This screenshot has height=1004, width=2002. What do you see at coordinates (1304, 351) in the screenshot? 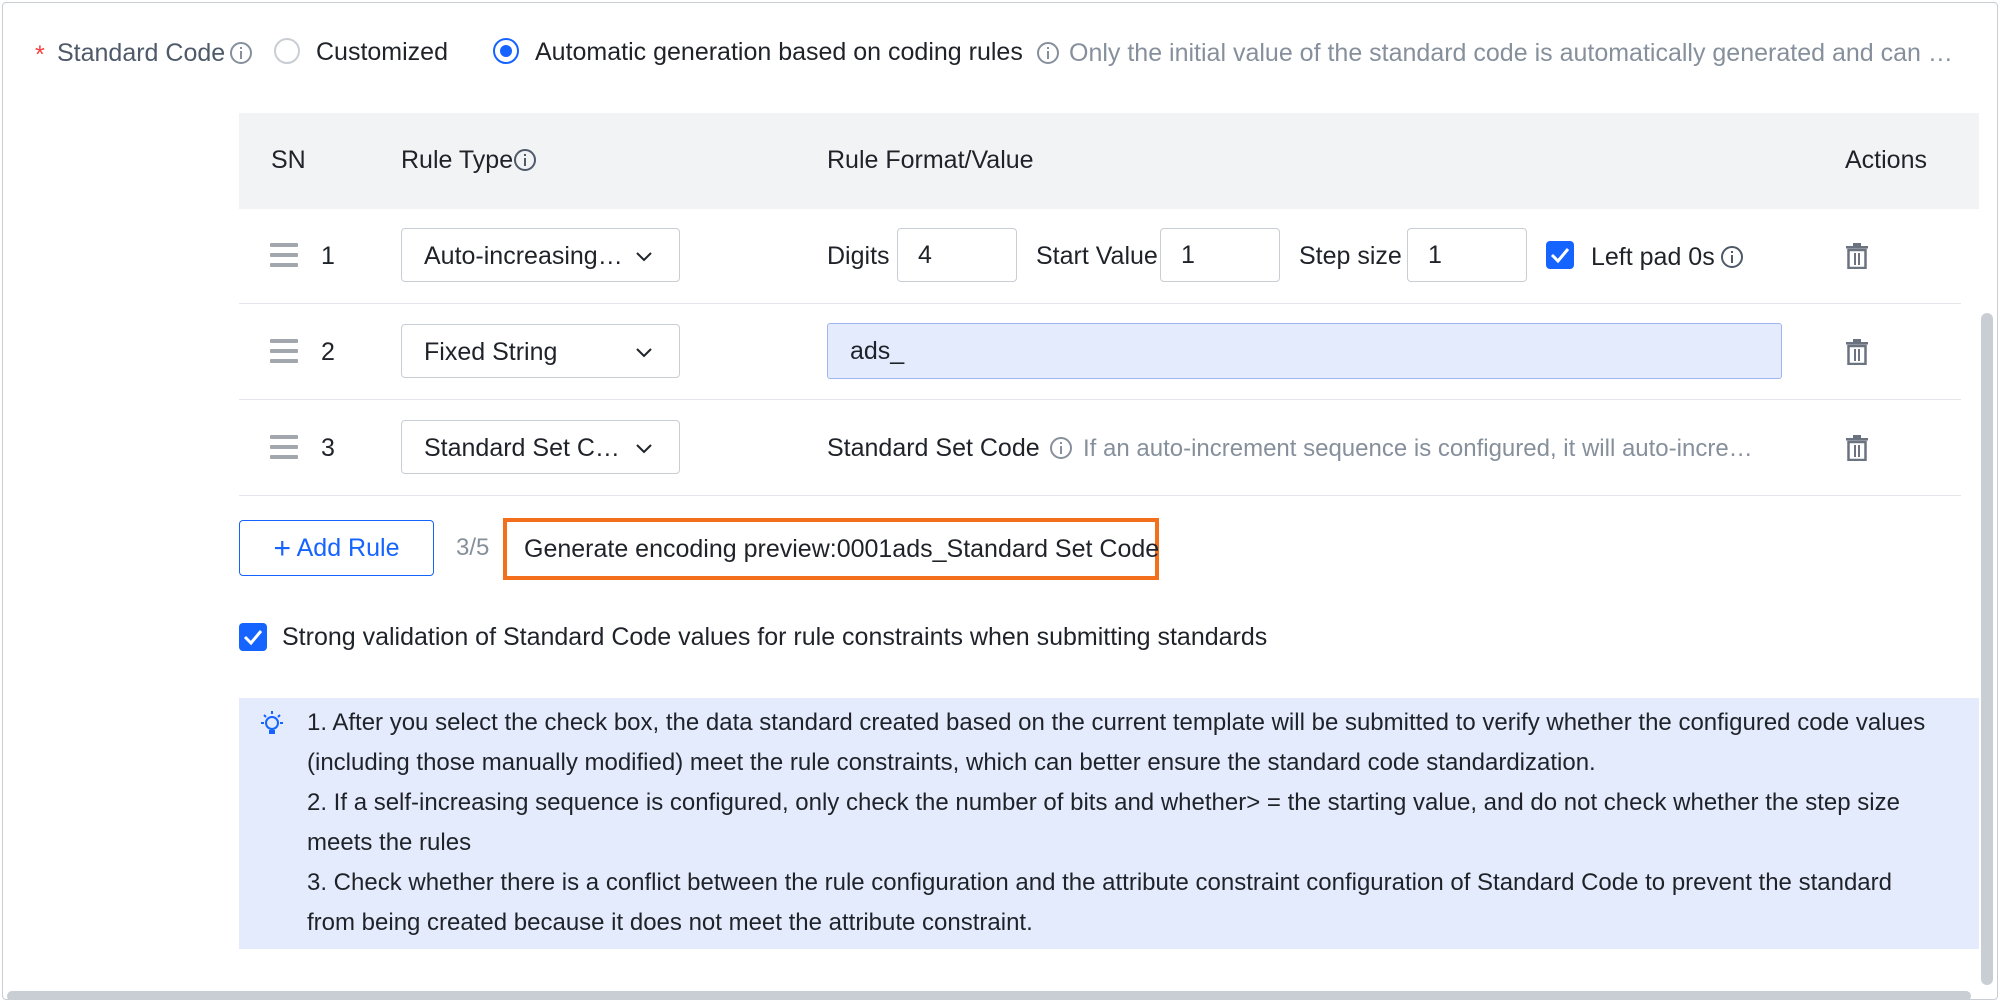
I see `fixed-string-input: ads_` at bounding box center [1304, 351].